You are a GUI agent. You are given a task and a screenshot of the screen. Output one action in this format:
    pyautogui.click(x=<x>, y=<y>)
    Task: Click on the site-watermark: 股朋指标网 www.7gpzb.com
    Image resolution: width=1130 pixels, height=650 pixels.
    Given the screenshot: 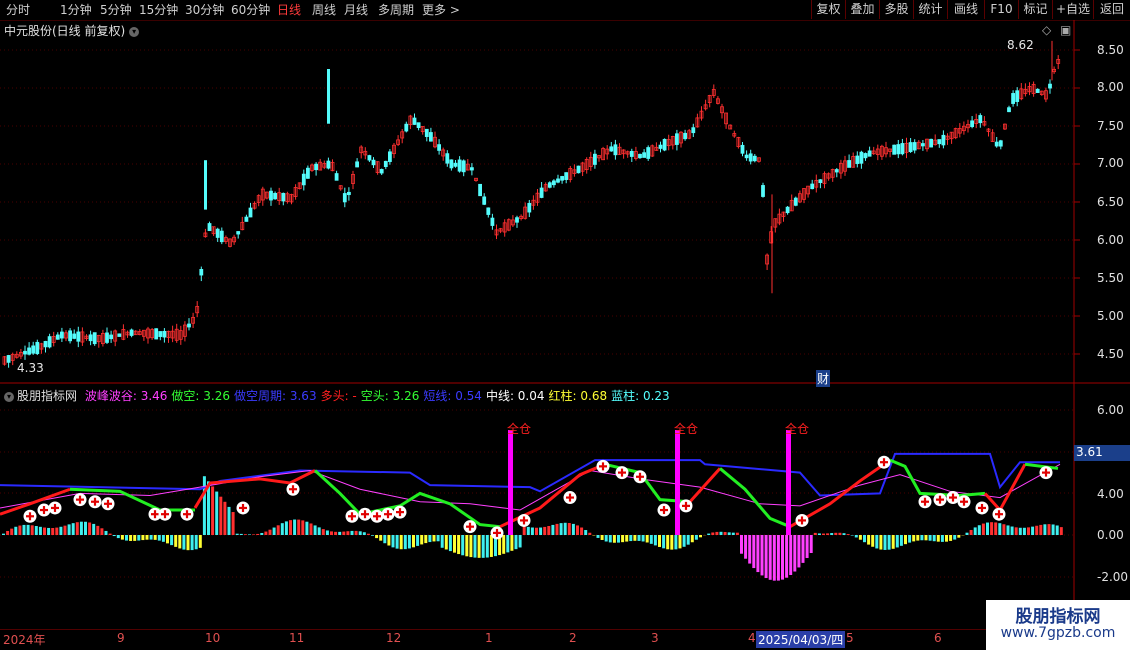 What is the action you would take?
    pyautogui.click(x=1058, y=625)
    